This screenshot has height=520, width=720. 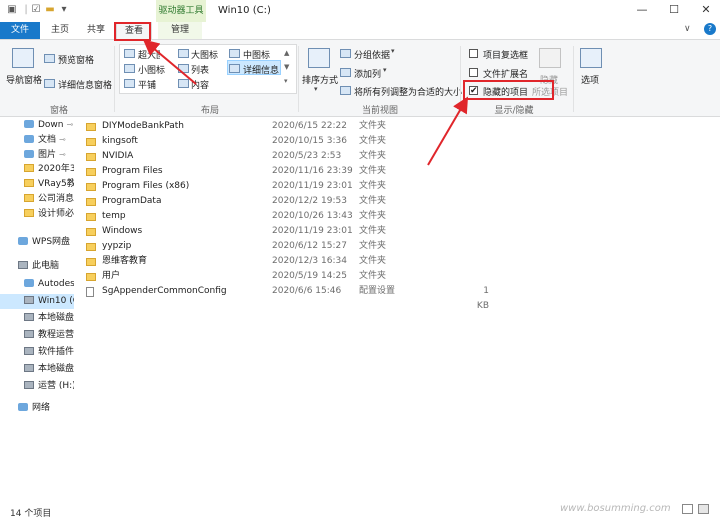 I want to click on annotation-arrows, so click(x=305, y=102).